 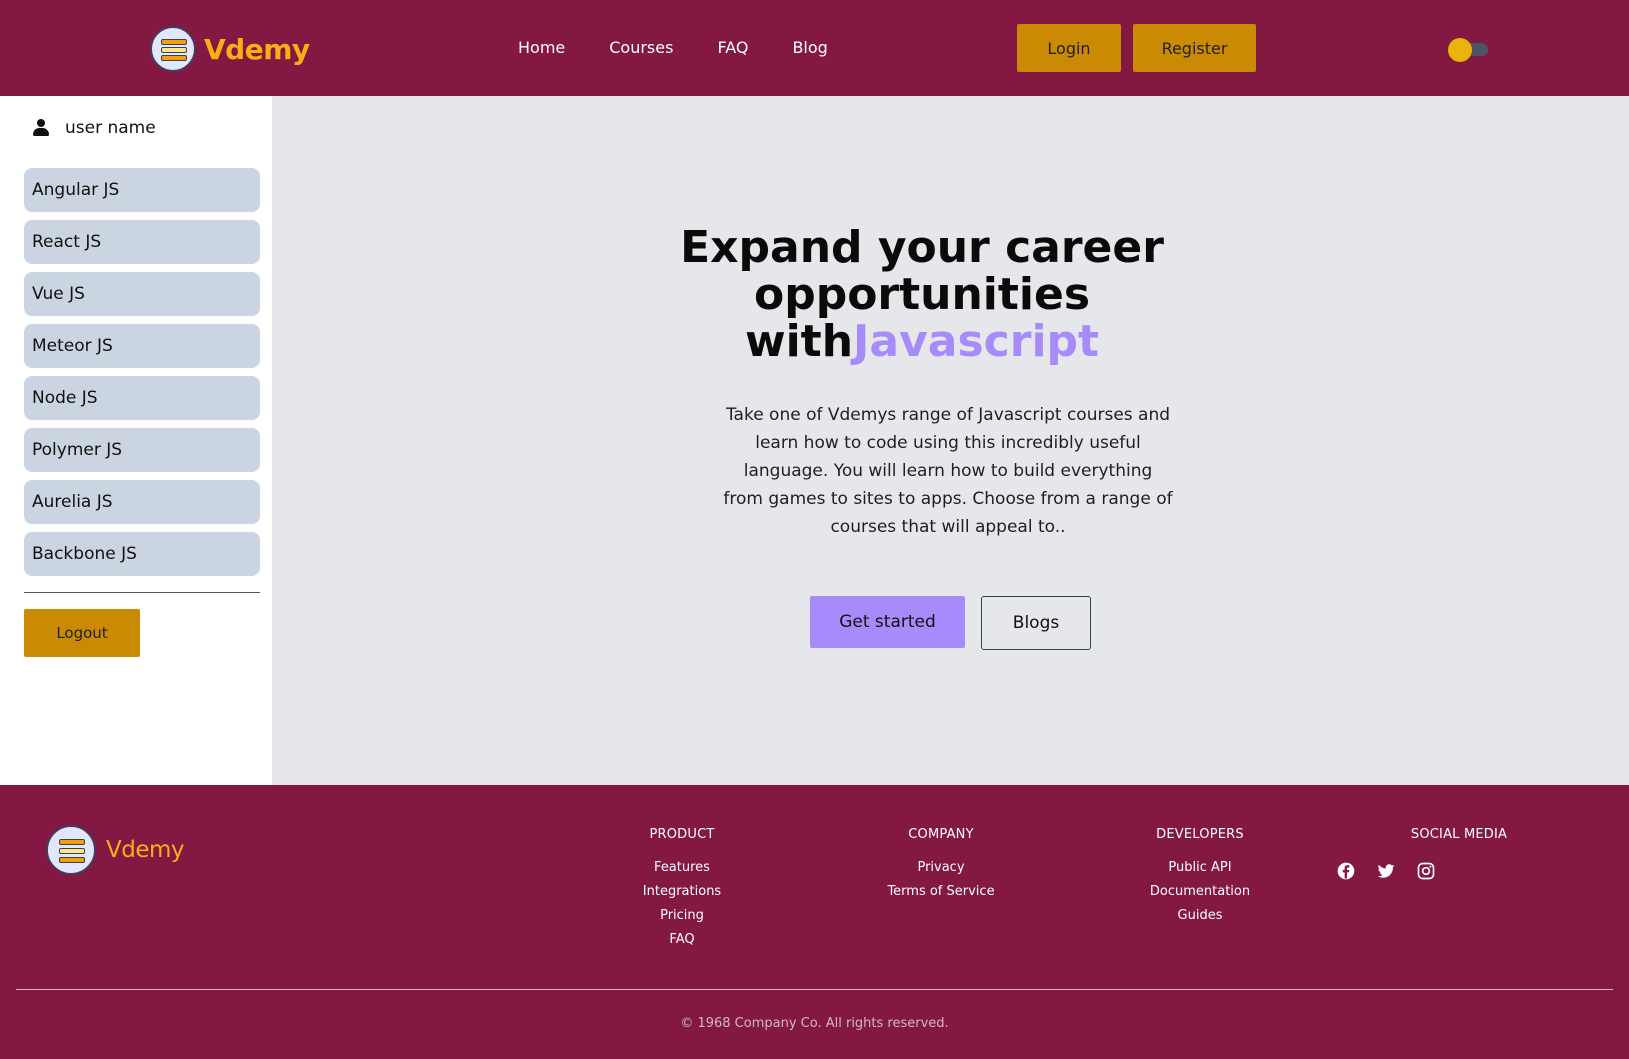 I want to click on hero-title-line1: Expand your career, so click(x=922, y=247).